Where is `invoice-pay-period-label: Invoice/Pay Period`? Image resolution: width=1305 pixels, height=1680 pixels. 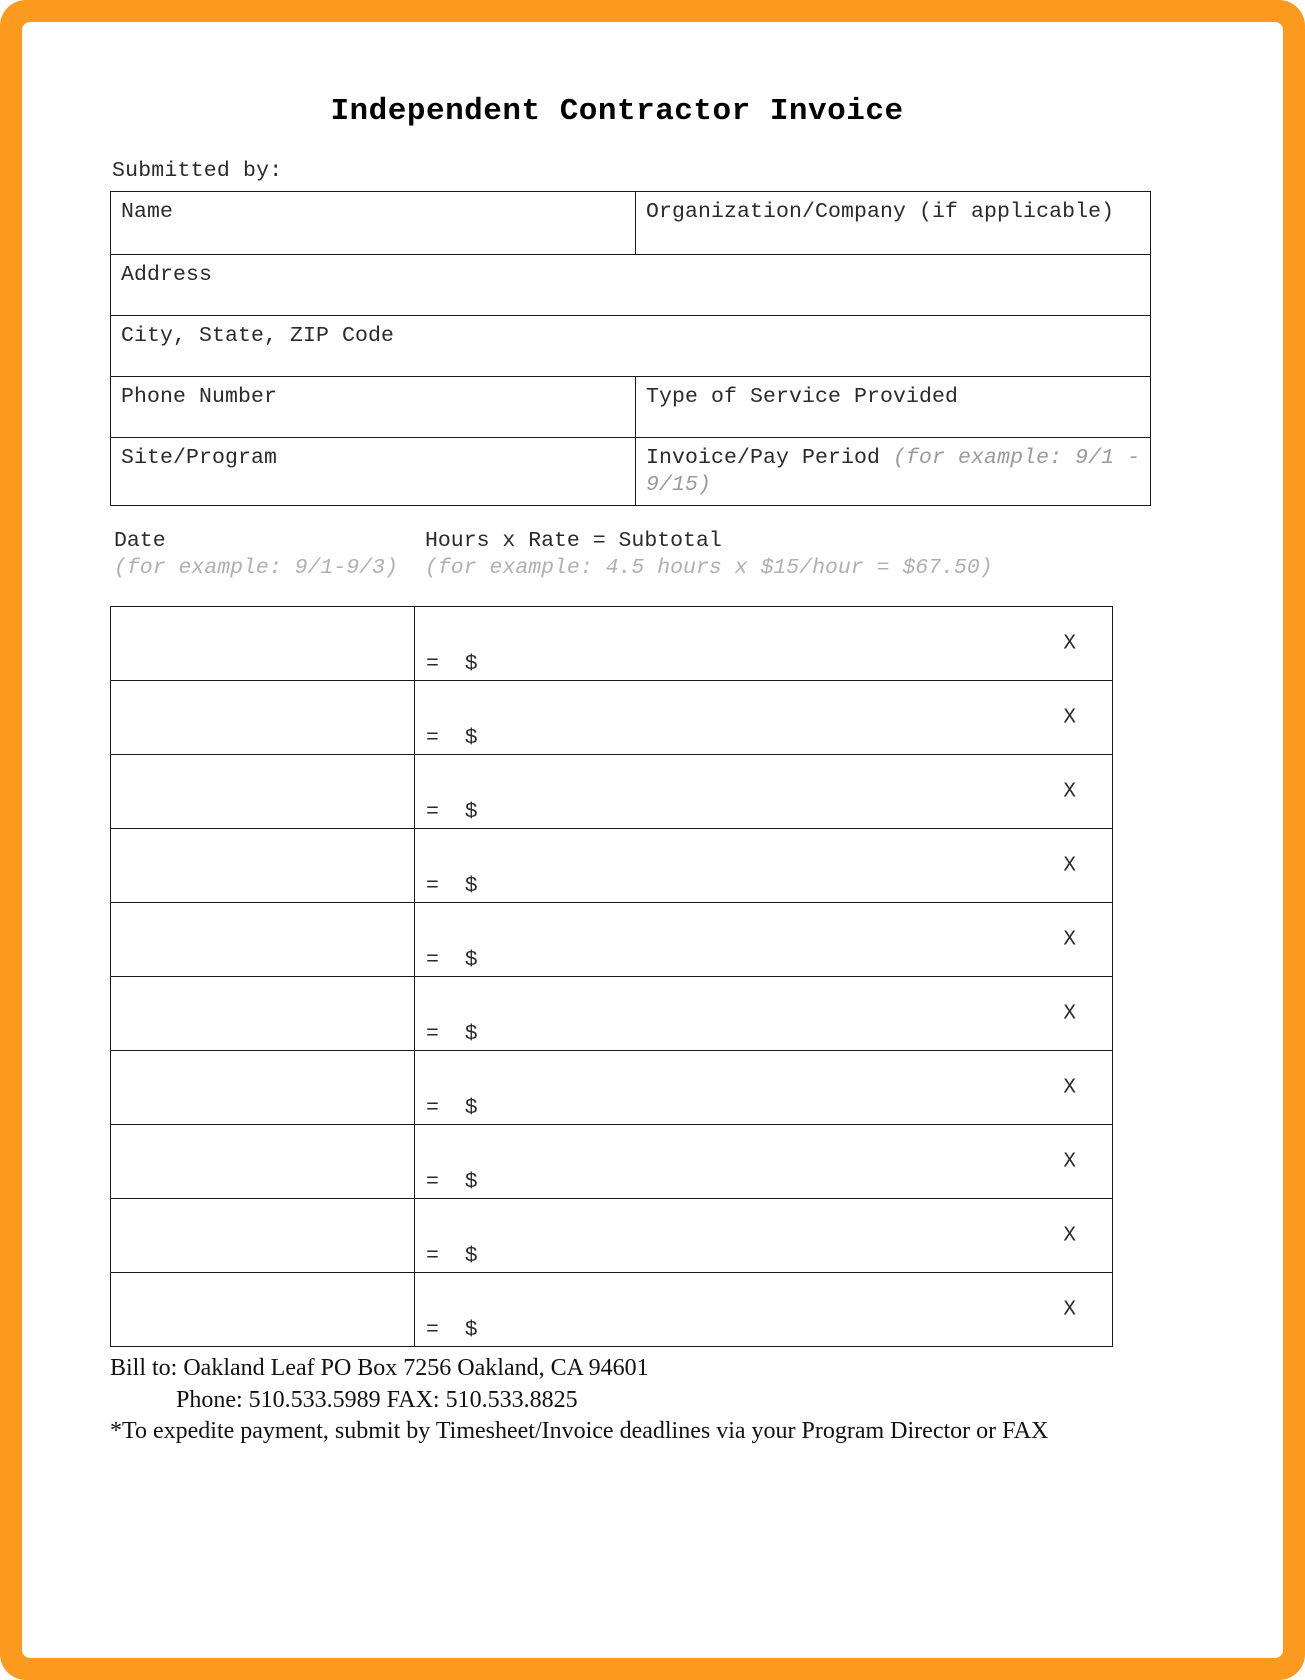
invoice-pay-period-label: Invoice/Pay Period is located at coordinates (770, 458).